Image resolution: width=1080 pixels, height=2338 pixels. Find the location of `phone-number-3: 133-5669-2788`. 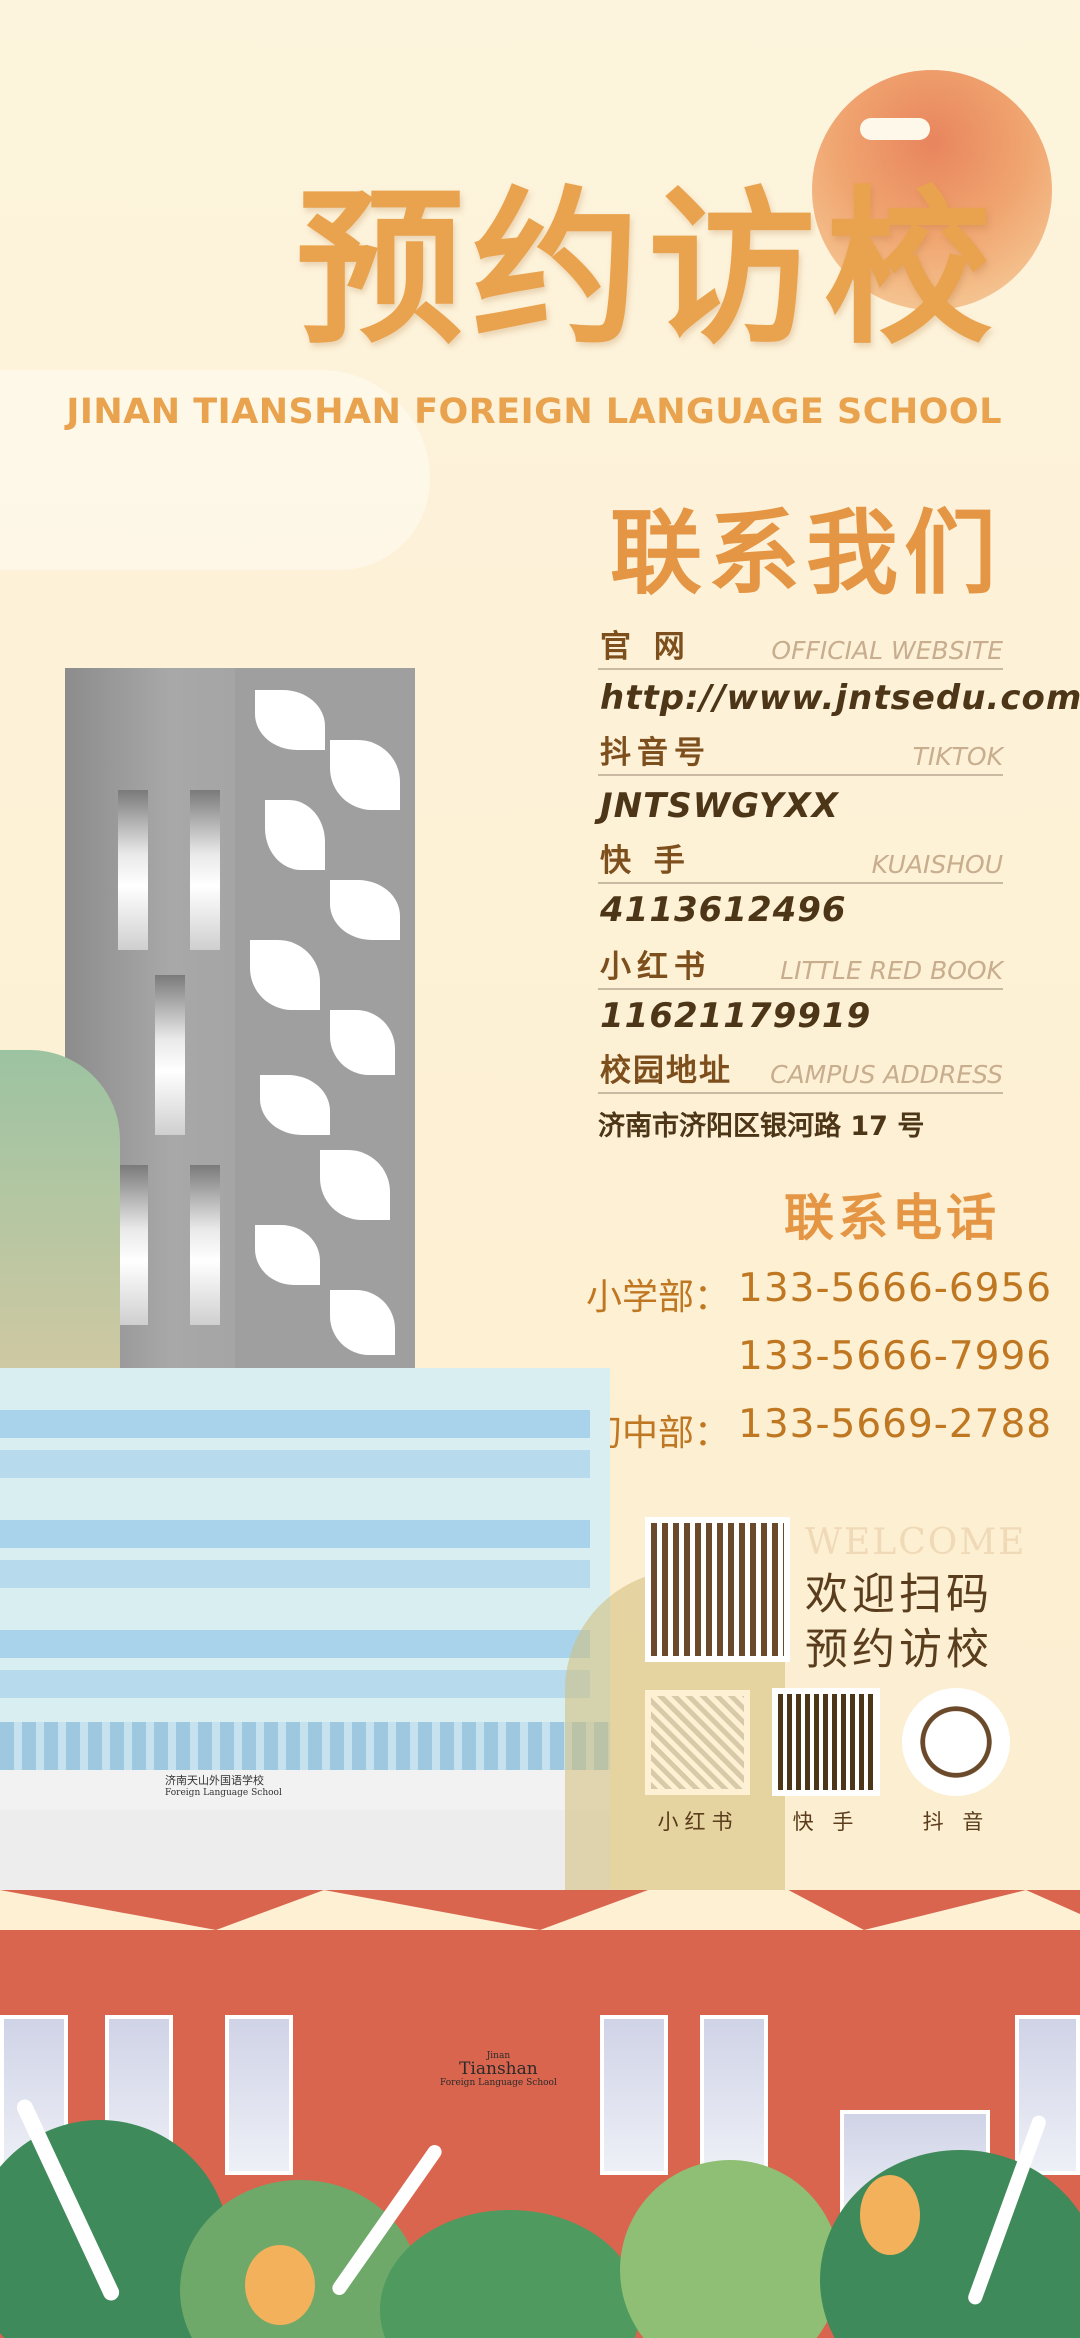

phone-number-3: 133-5669-2788 is located at coordinates (895, 1424).